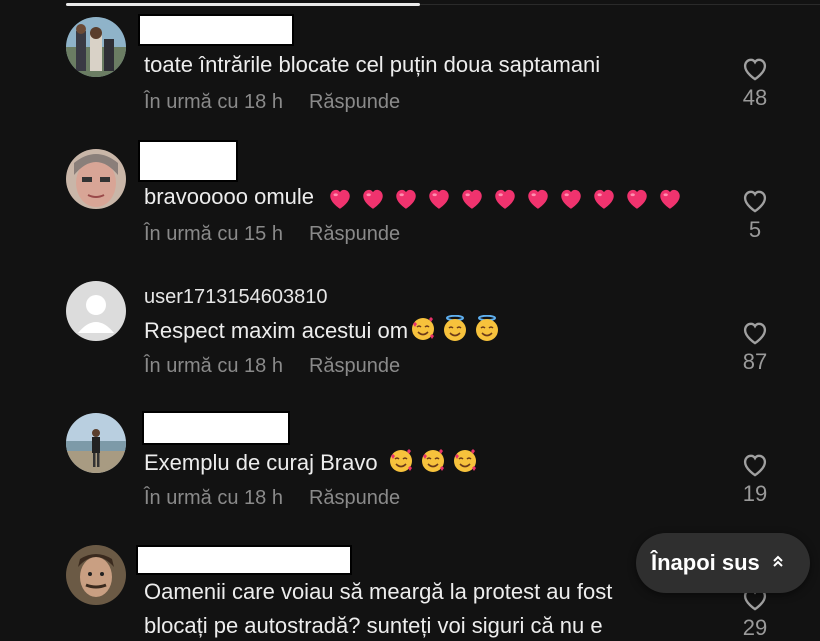  I want to click on like-button: 29, so click(755, 613).